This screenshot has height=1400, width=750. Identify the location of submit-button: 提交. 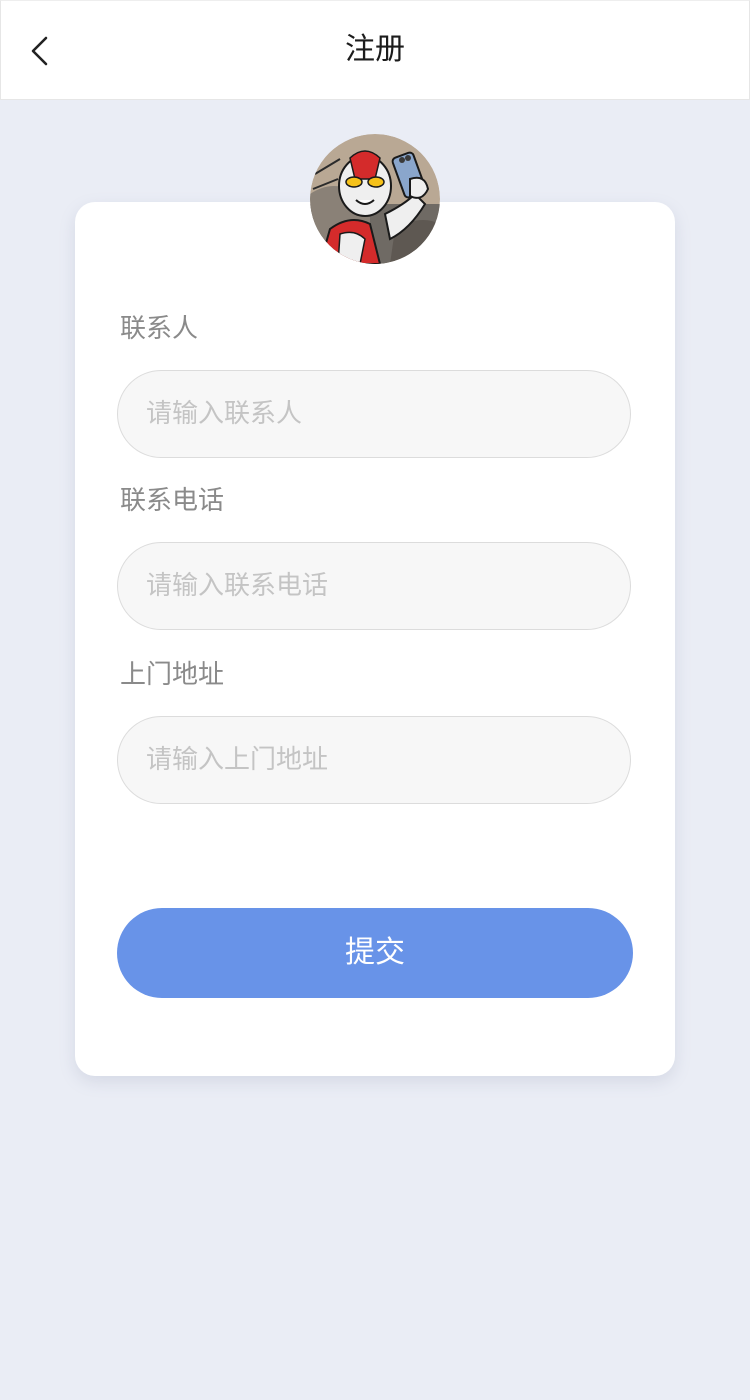
(375, 953).